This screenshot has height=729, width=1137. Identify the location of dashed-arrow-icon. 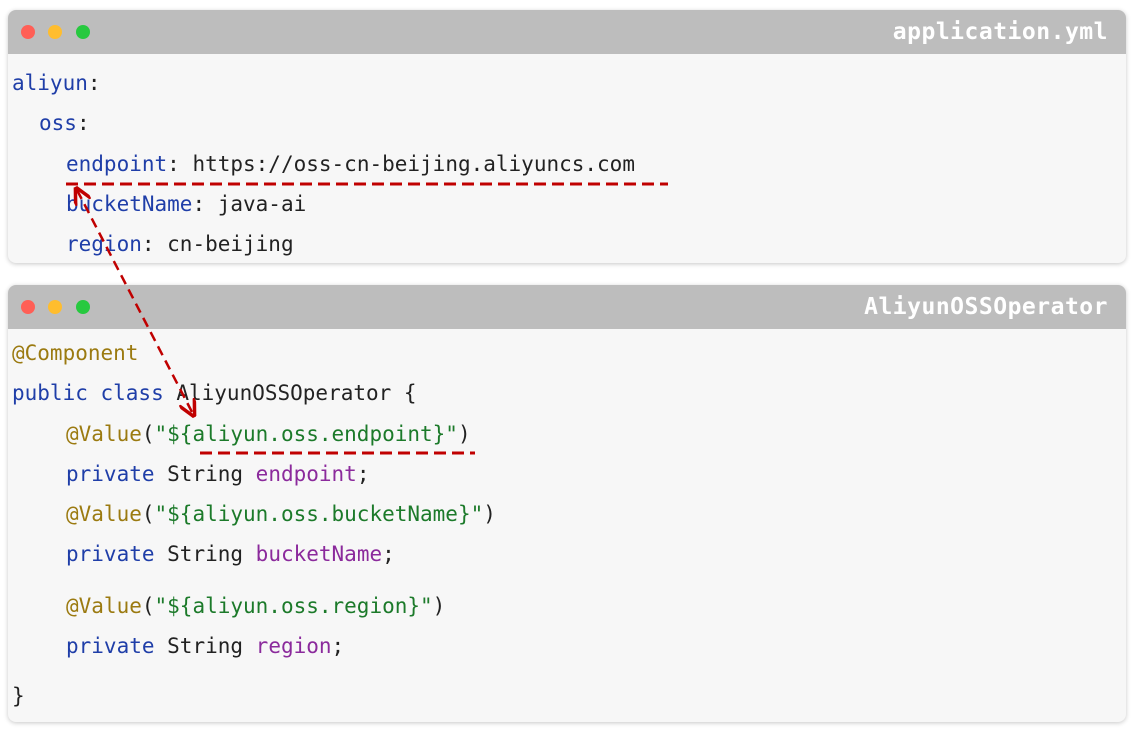
(135, 302).